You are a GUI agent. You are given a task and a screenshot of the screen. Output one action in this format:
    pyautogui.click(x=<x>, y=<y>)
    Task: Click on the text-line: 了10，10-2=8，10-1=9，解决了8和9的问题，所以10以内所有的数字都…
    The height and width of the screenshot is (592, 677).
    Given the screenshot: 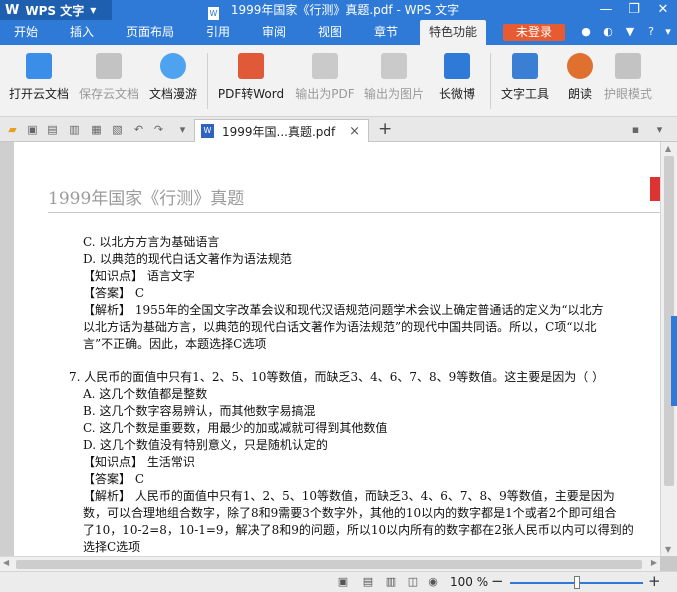 What is the action you would take?
    pyautogui.click(x=358, y=530)
    